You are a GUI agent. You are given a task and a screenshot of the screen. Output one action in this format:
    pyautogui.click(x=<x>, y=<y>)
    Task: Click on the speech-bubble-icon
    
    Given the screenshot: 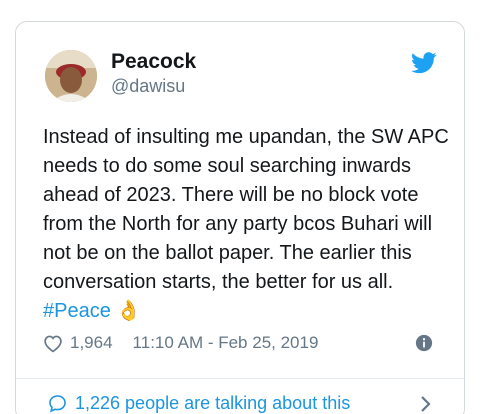 What is the action you would take?
    pyautogui.click(x=57, y=403)
    